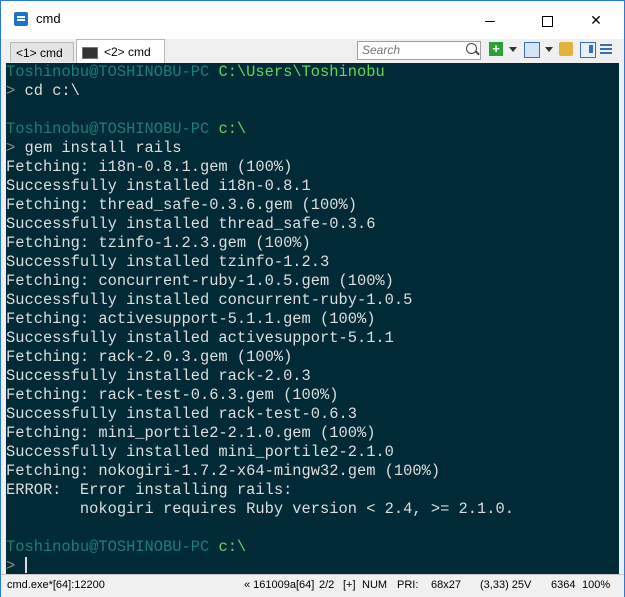 This screenshot has width=625, height=597. I want to click on search-input, so click(411, 50).